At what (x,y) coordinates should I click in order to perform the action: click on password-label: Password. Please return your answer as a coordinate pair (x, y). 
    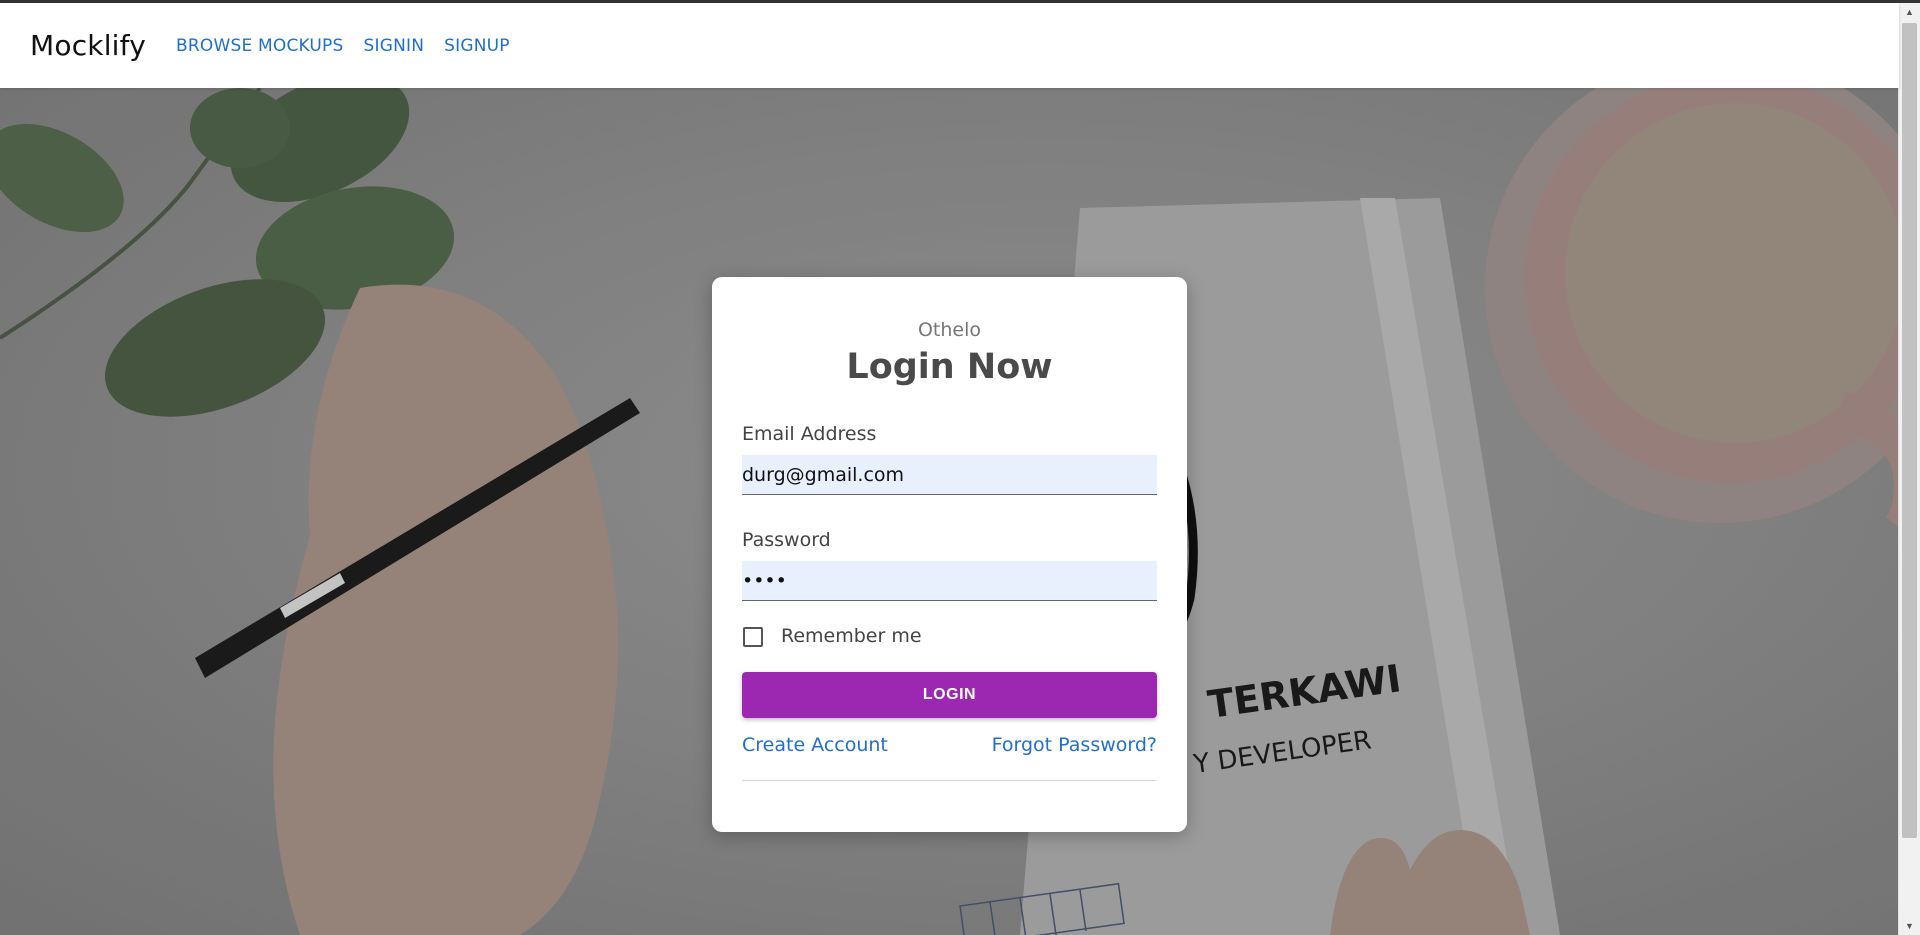
    Looking at the image, I should click on (786, 540).